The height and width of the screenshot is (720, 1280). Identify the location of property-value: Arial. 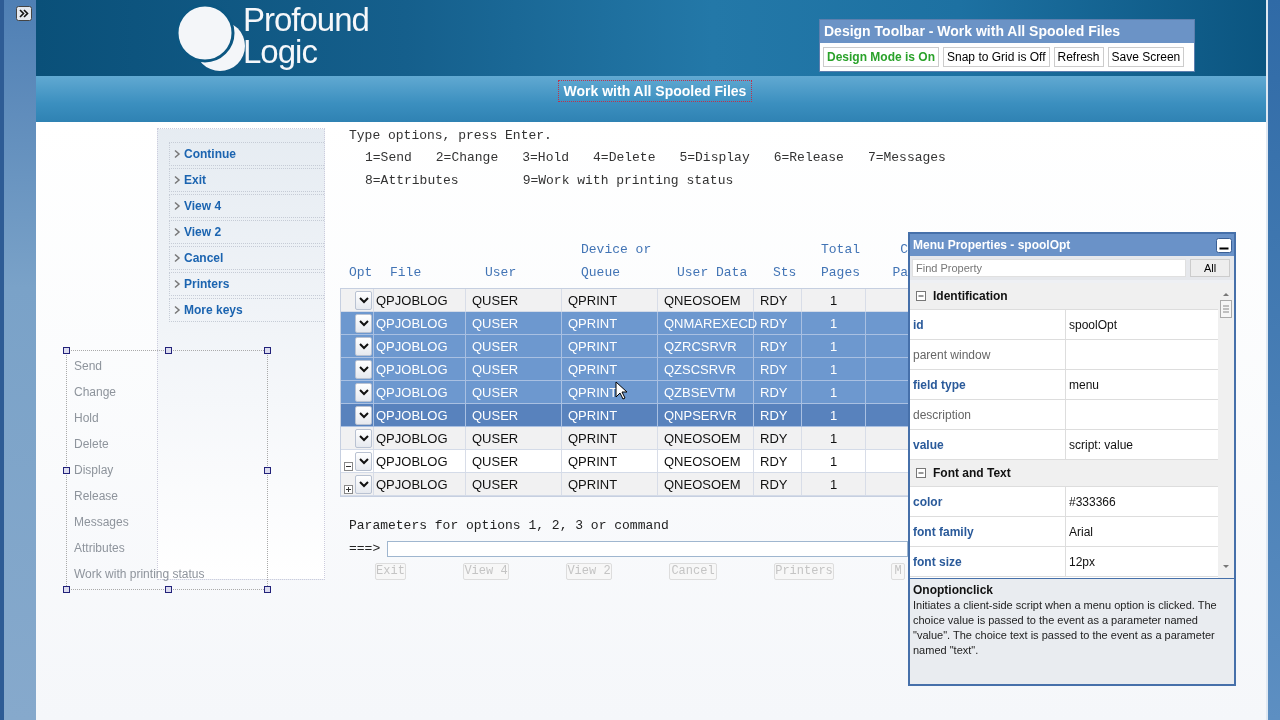
(1142, 531).